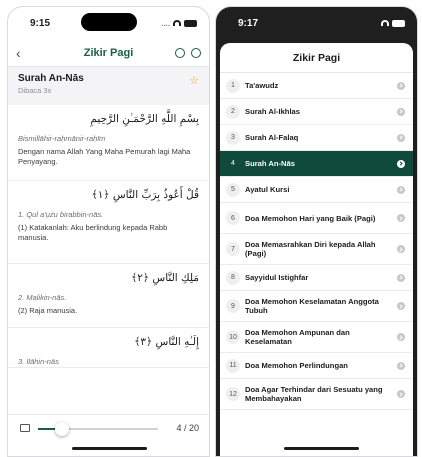 This screenshot has height=457, width=422. I want to click on gear-icon, so click(196, 52).